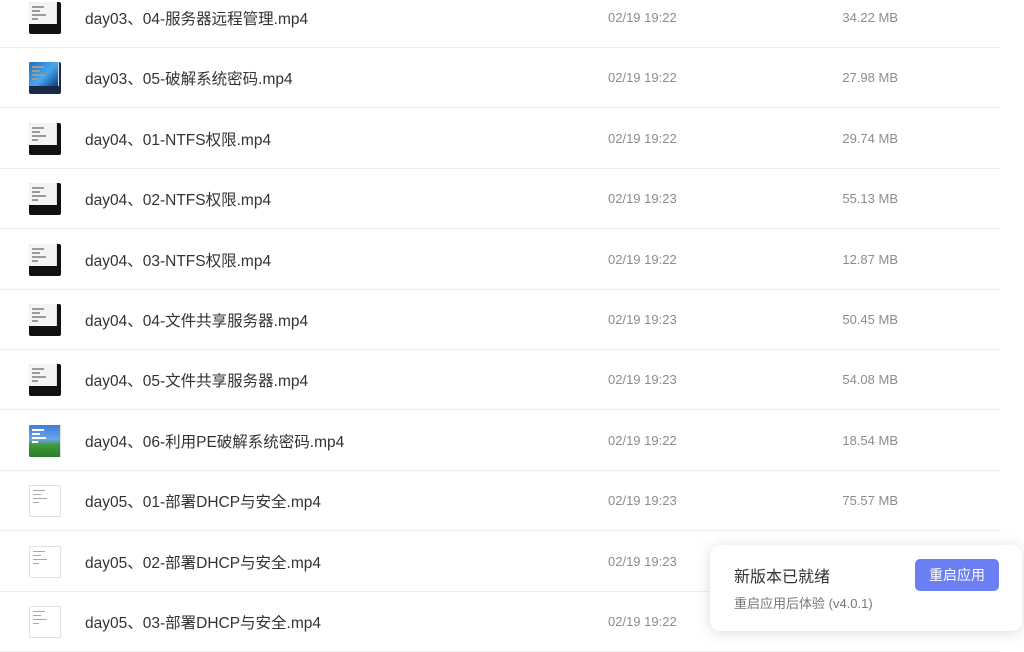 This screenshot has height=652, width=1024. Describe the element at coordinates (957, 575) in the screenshot. I see `restart-app-button: 重启应用` at that location.